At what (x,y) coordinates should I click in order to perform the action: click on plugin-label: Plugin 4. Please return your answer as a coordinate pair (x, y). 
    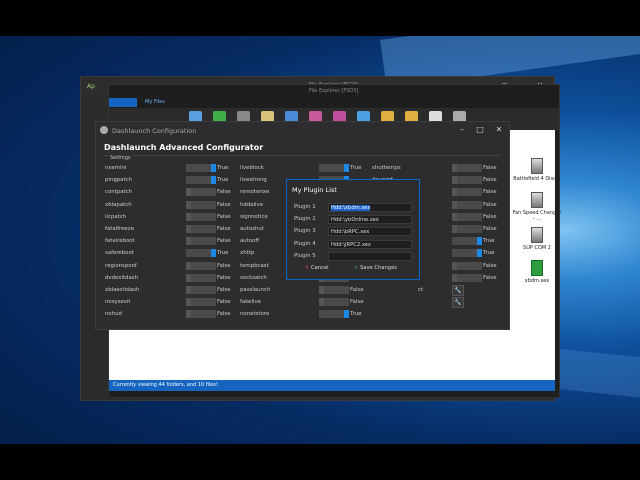
    Looking at the image, I should click on (305, 243).